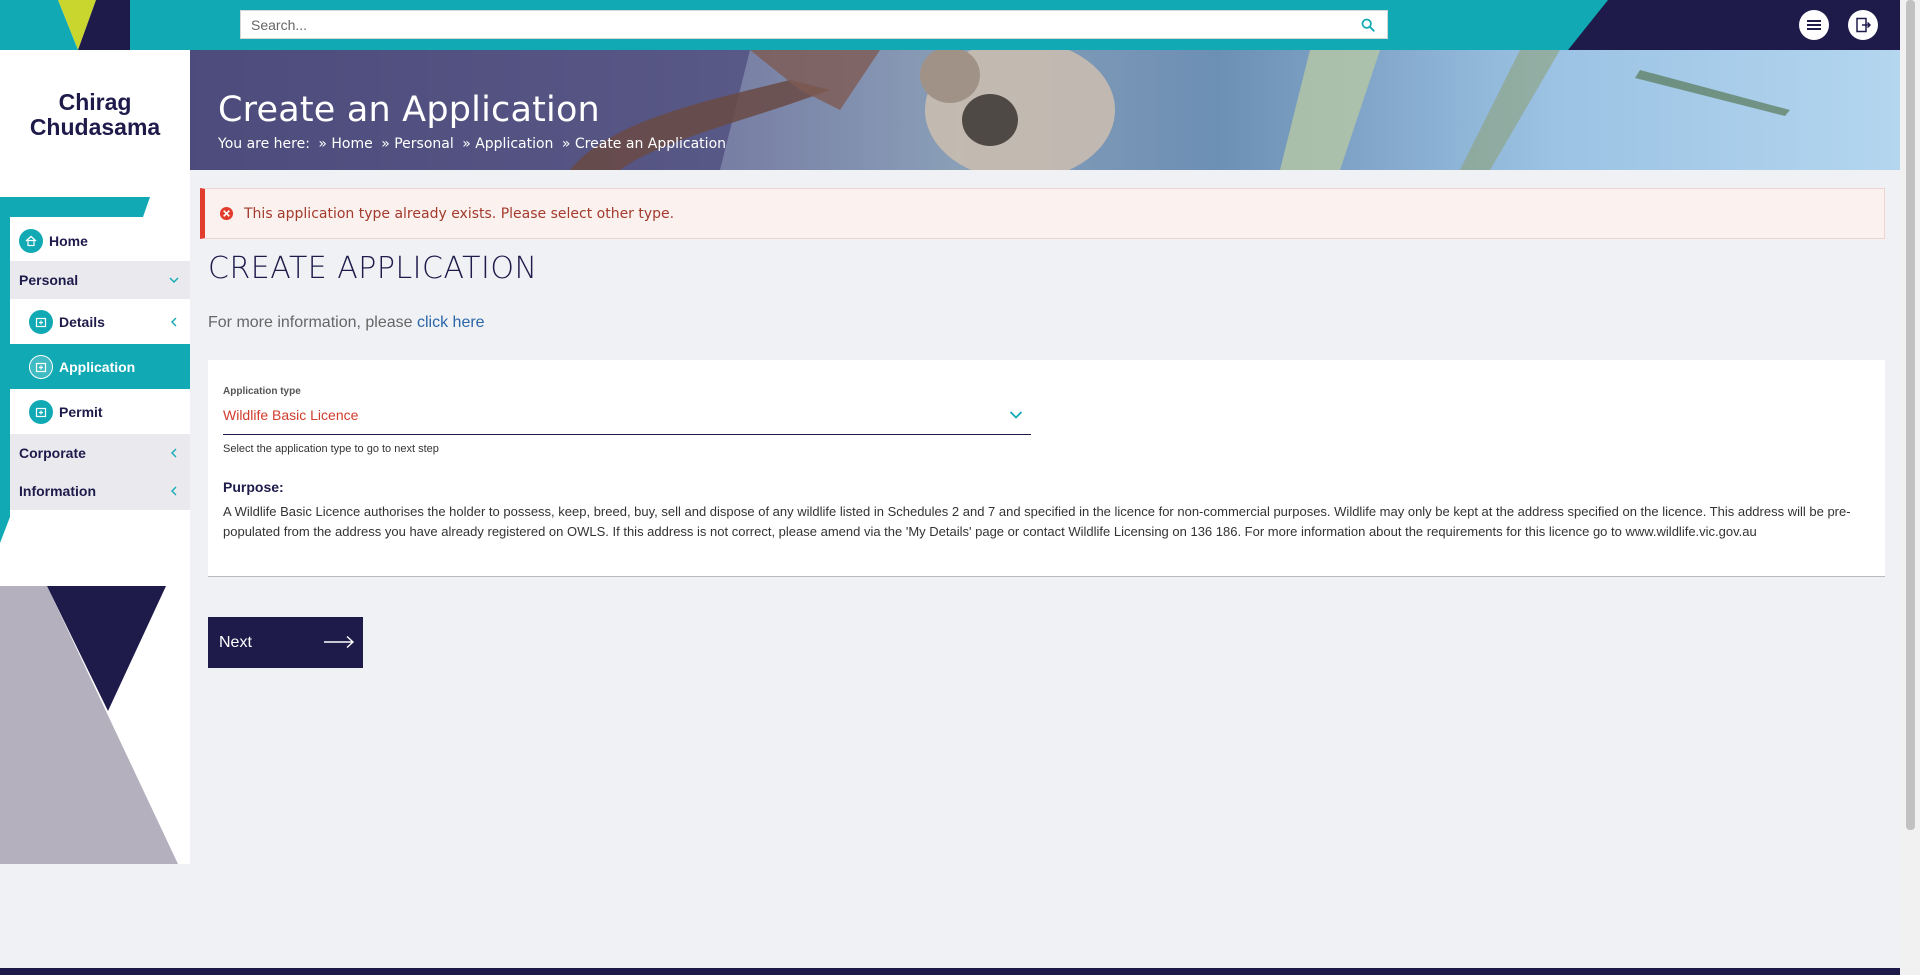  I want to click on sidebar-item-label: Home, so click(68, 241).